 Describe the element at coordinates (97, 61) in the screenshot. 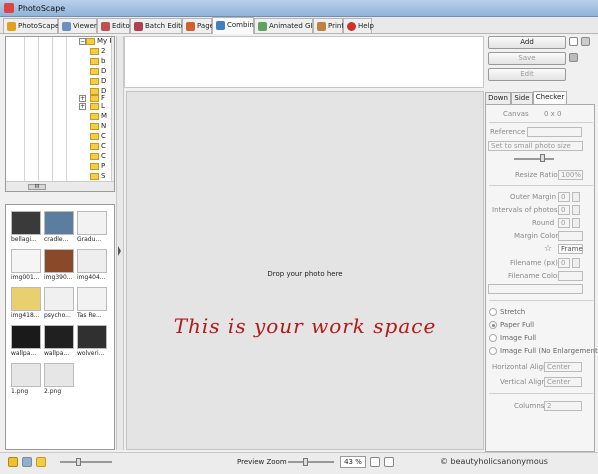

I see `tree-node: b` at that location.